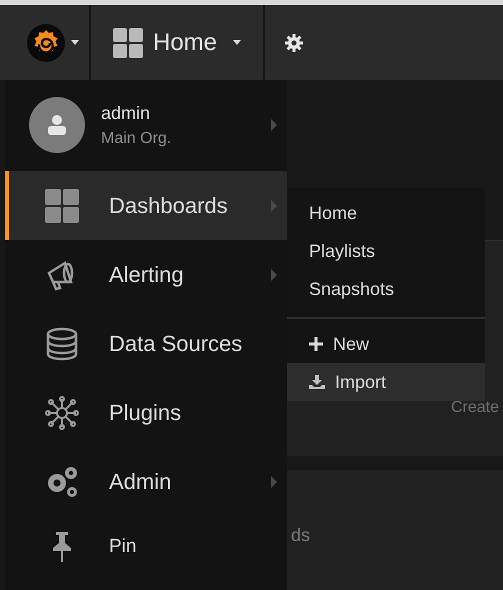 The width and height of the screenshot is (503, 590). Describe the element at coordinates (62, 547) in the screenshot. I see `pushpin-icon` at that location.